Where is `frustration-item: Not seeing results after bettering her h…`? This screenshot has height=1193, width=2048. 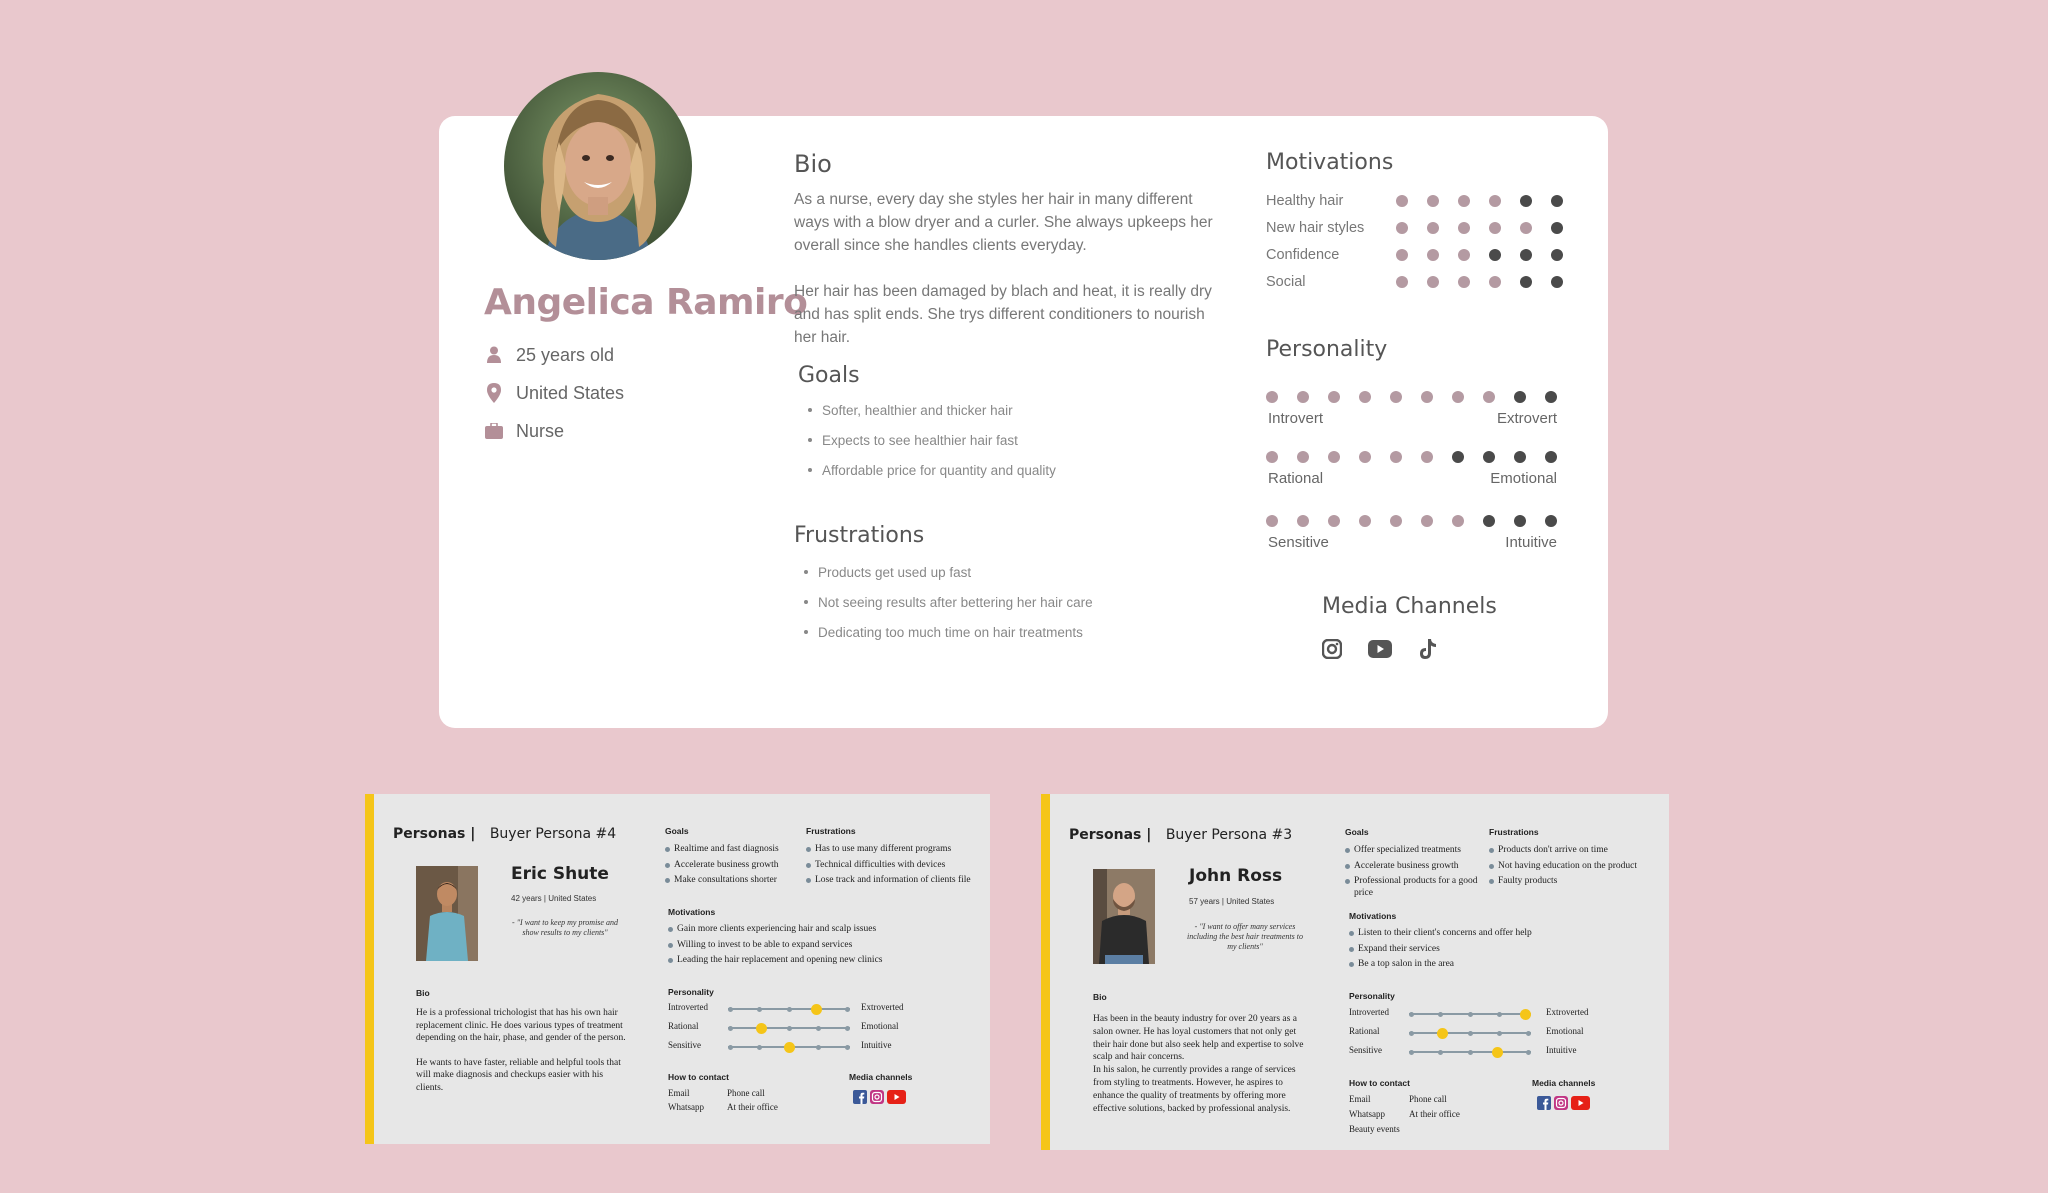 frustration-item: Not seeing results after bettering her h… is located at coordinates (948, 602).